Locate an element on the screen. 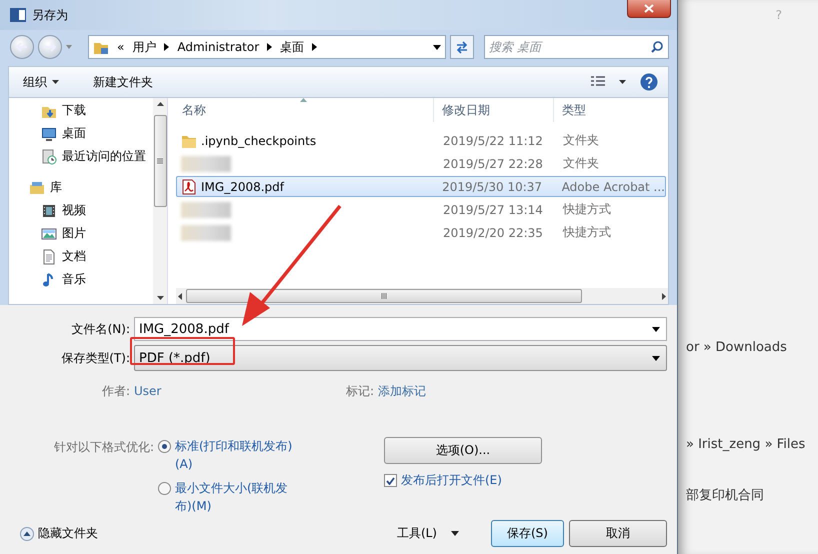 The height and width of the screenshot is (554, 818). nav-item: 下载 is located at coordinates (84, 110).